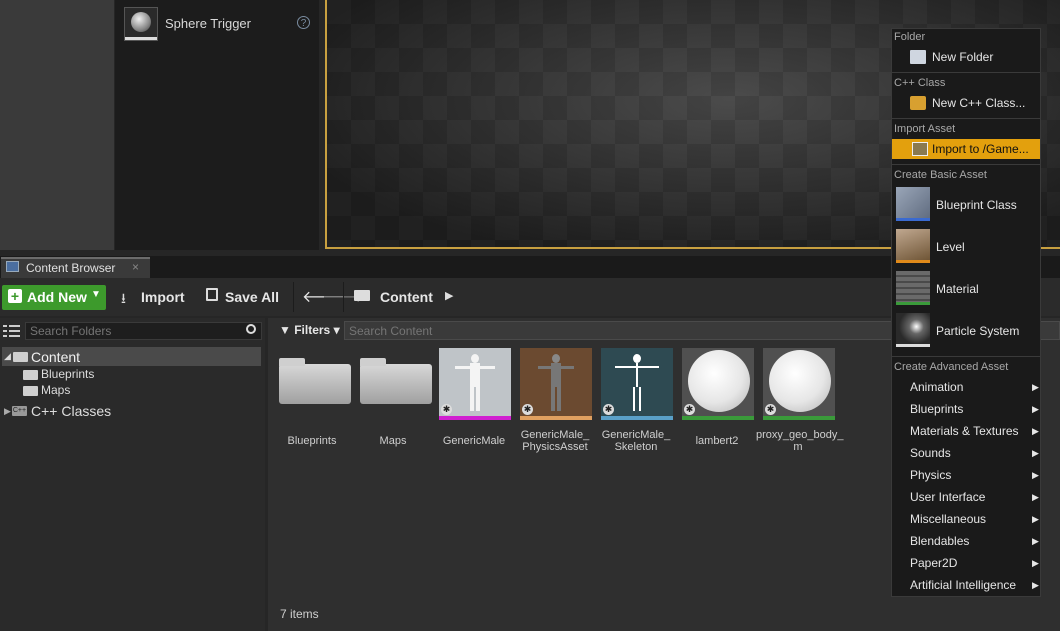 This screenshot has width=1060, height=631. I want to click on save-icon, so click(212, 294).